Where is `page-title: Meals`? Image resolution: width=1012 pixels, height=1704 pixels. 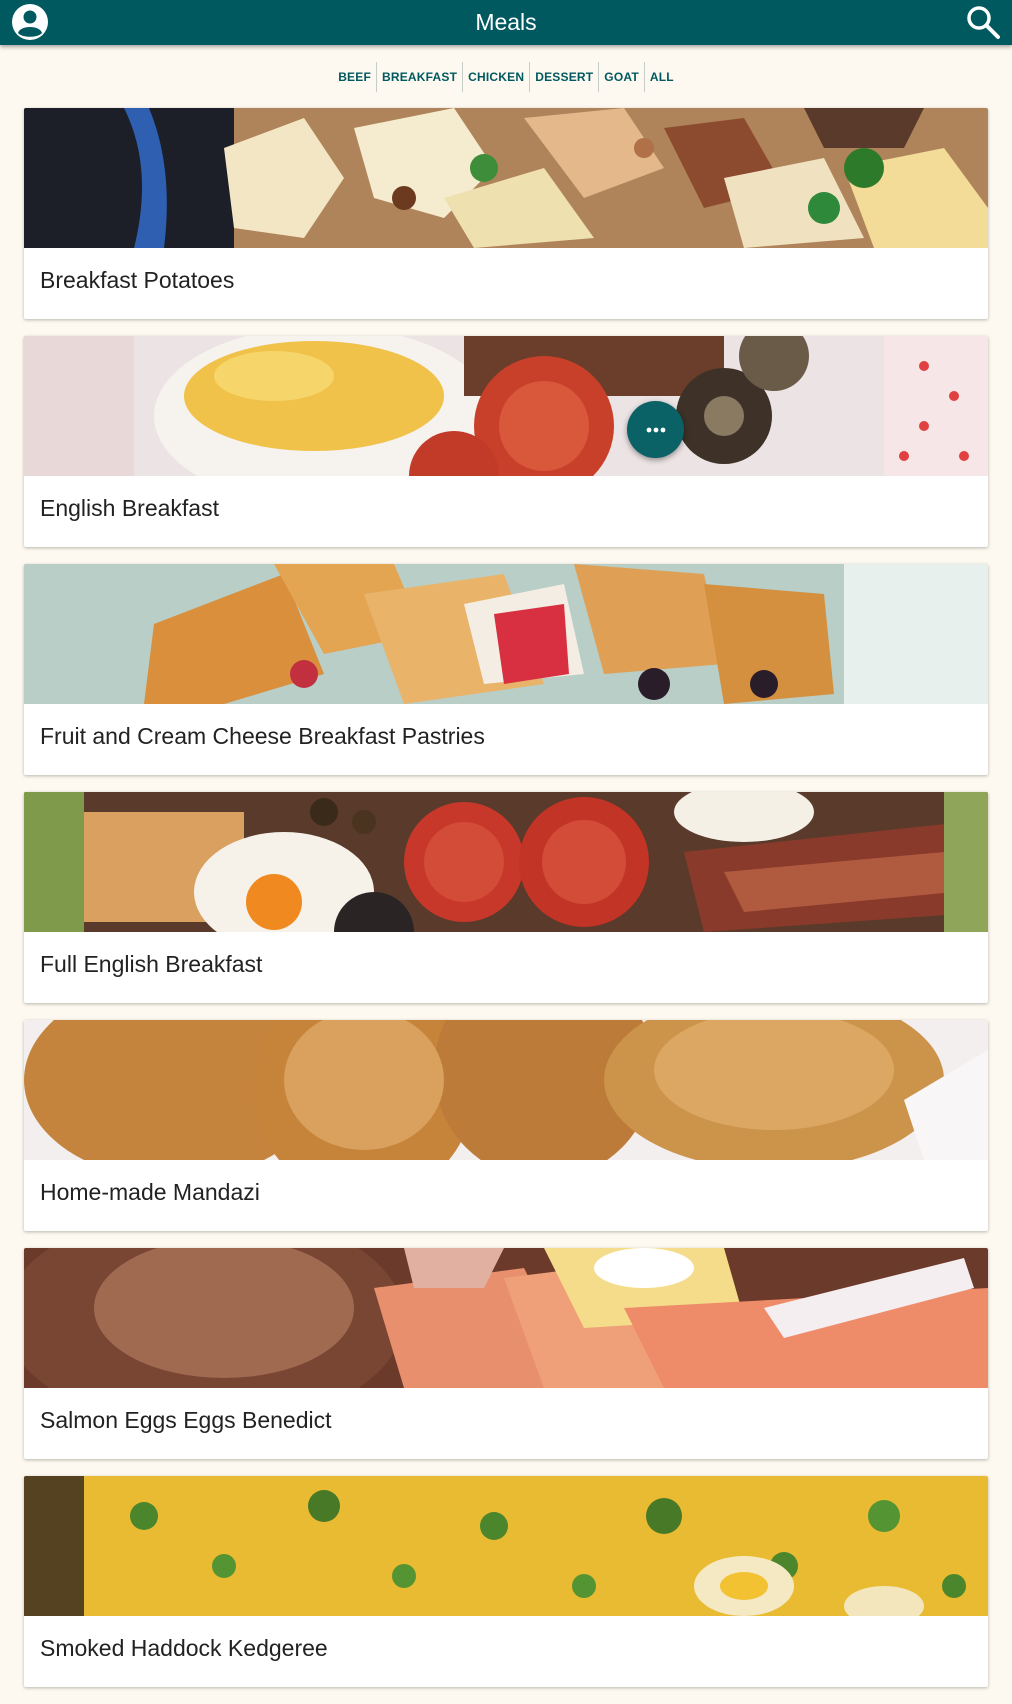
page-title: Meals is located at coordinates (506, 22).